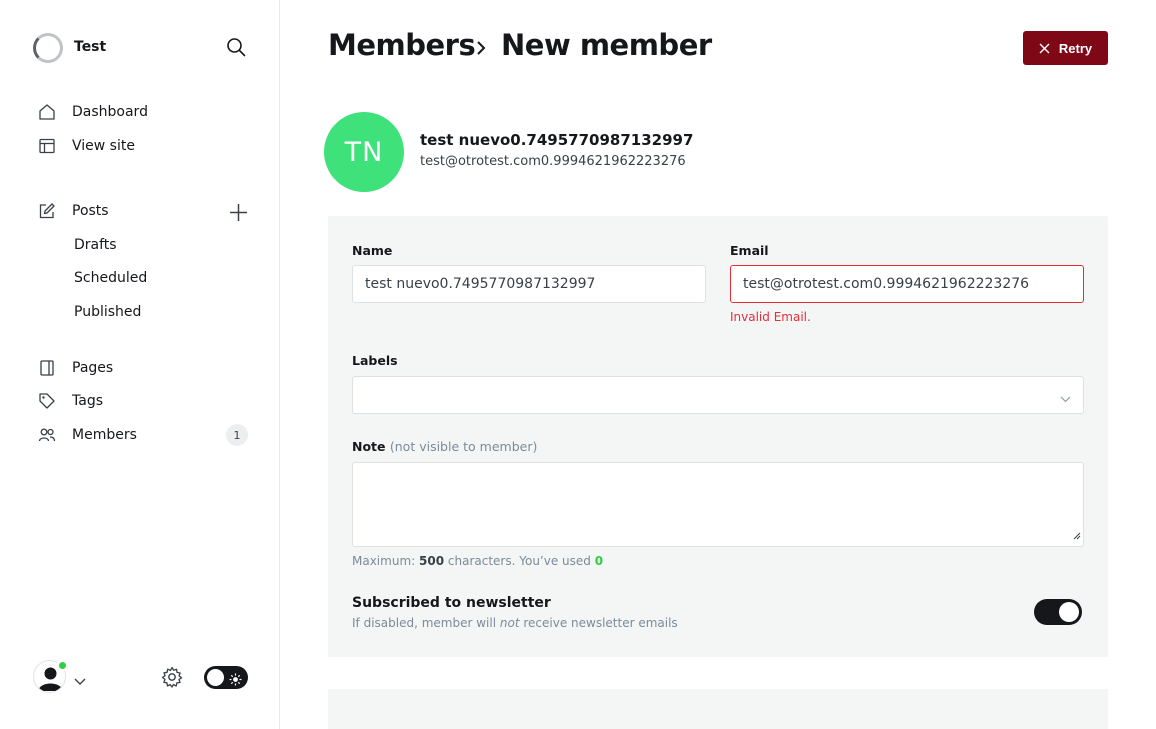  What do you see at coordinates (70, 401) in the screenshot?
I see `sidebar-item-tags: Tags` at bounding box center [70, 401].